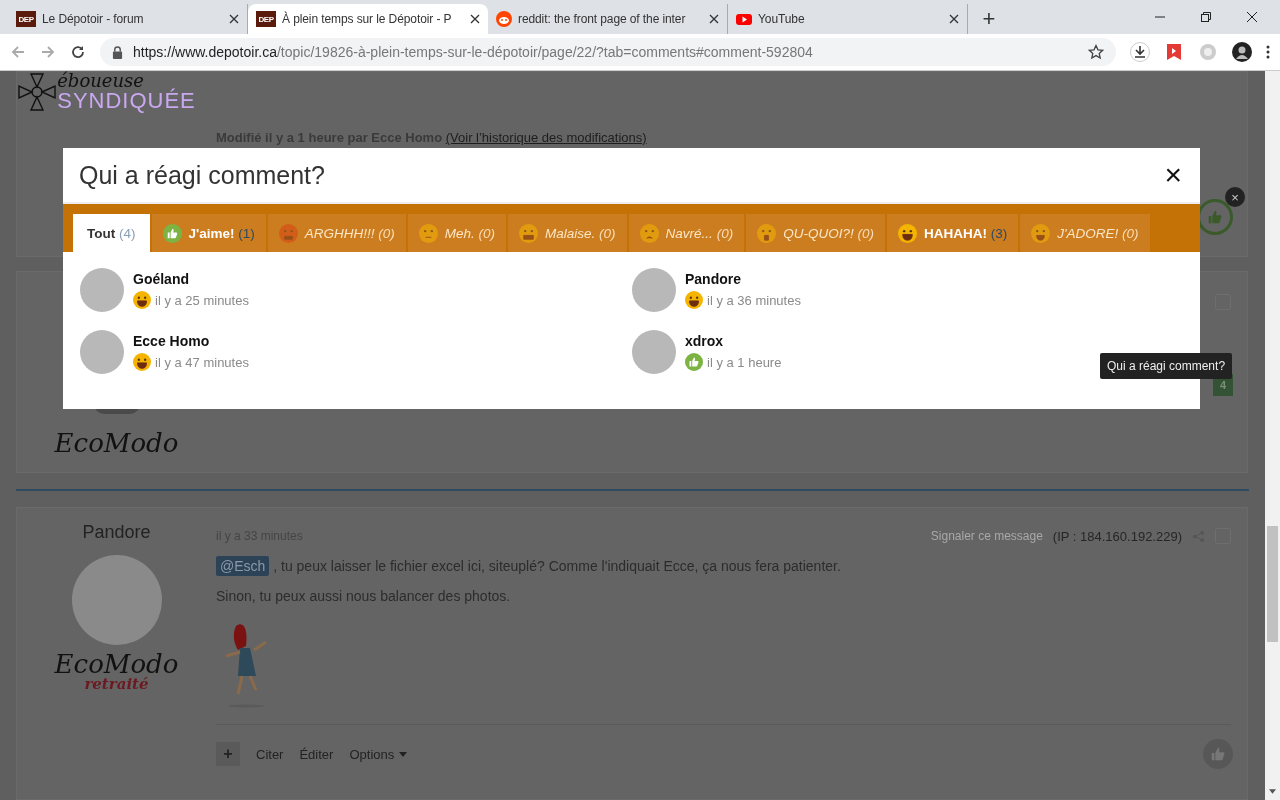 Image resolution: width=1280 pixels, height=800 pixels. What do you see at coordinates (378, 754) in the screenshot?
I see `options-menu: Options` at bounding box center [378, 754].